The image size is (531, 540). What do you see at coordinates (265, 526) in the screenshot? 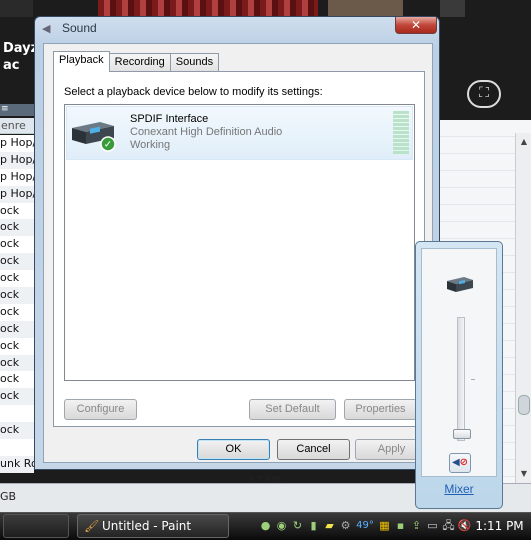
I see `network-icon: ●` at bounding box center [265, 526].